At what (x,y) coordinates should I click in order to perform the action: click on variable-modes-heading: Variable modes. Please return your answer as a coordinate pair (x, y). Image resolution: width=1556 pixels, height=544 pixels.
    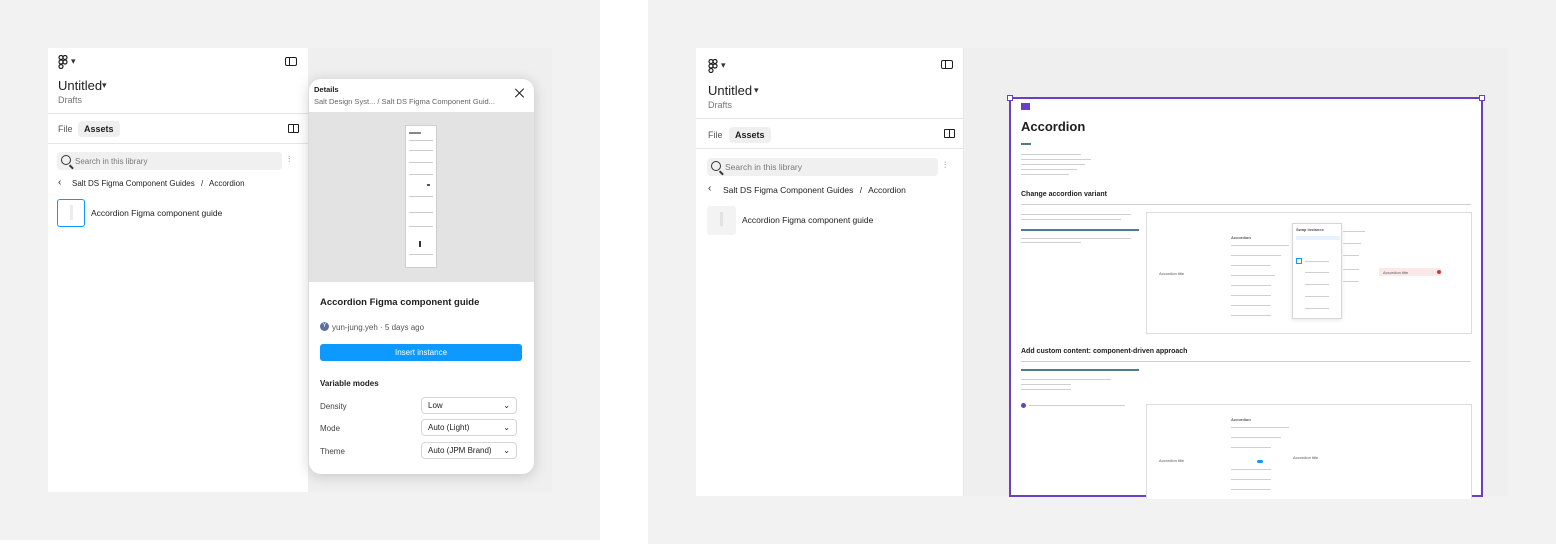
    Looking at the image, I should click on (349, 383).